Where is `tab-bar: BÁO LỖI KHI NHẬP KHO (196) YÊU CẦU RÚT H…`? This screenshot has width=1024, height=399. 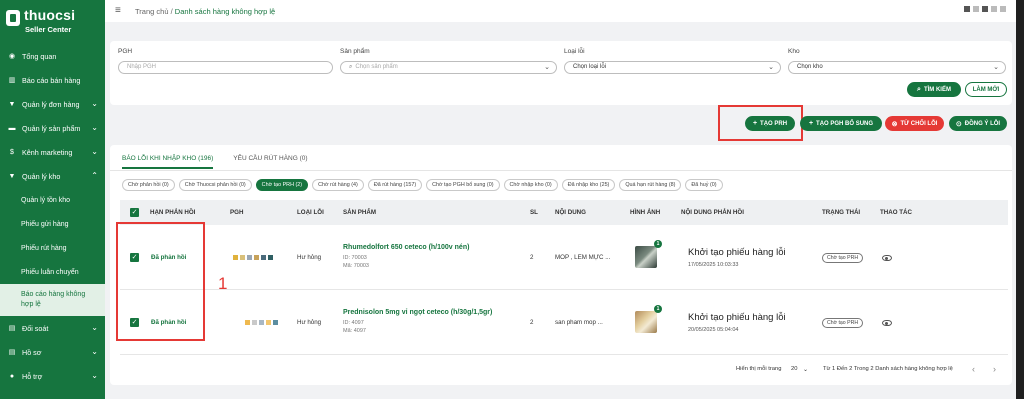
tab-bar: BÁO LỖI KHI NHẬP KHO (196) YÊU CẦU RÚT H… is located at coordinates (215, 162).